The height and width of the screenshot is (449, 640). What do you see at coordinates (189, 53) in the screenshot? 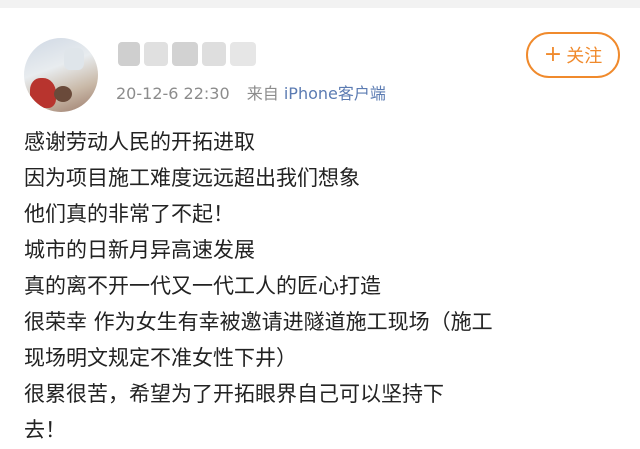
I see `username-blurred` at bounding box center [189, 53].